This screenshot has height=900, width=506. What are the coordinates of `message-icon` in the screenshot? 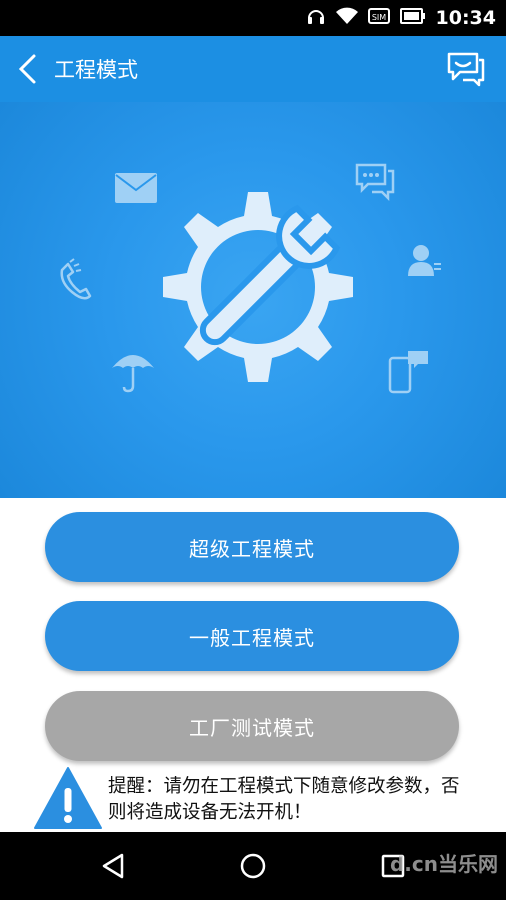 It's located at (466, 69).